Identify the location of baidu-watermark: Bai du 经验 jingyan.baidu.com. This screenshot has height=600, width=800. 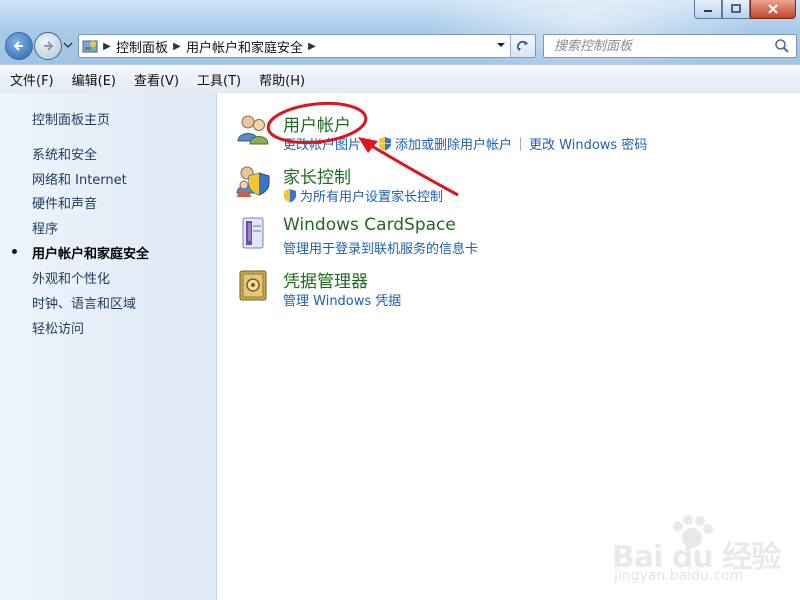
(702, 551).